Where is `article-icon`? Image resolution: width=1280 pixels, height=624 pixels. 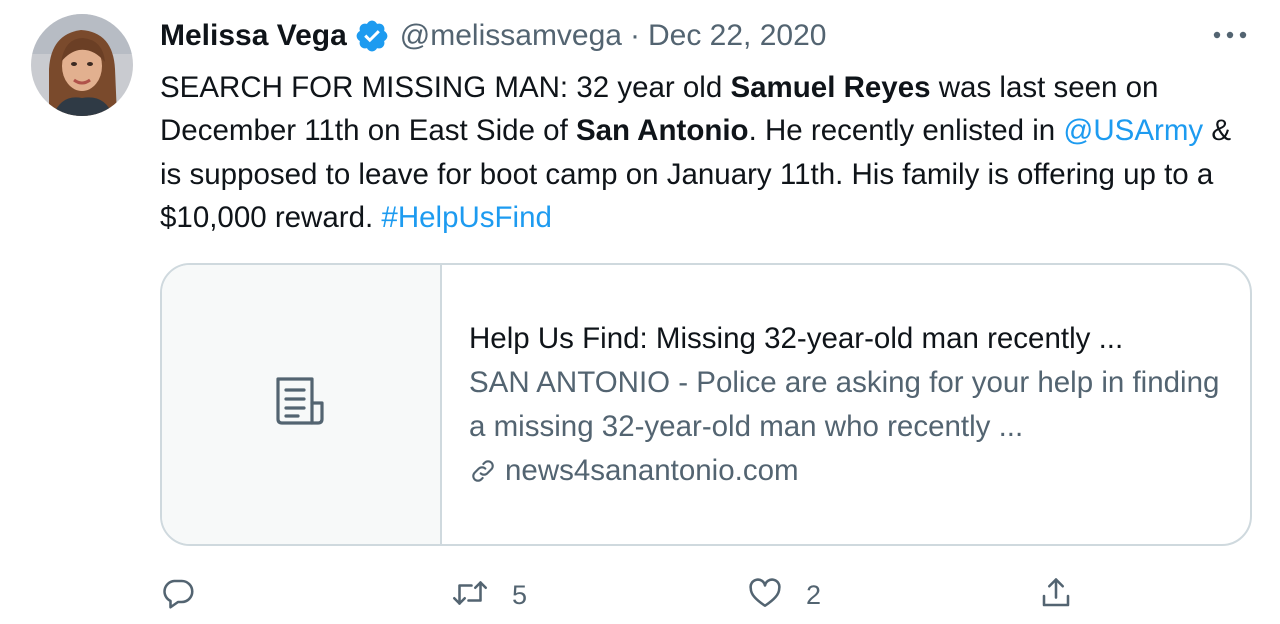 article-icon is located at coordinates (301, 404).